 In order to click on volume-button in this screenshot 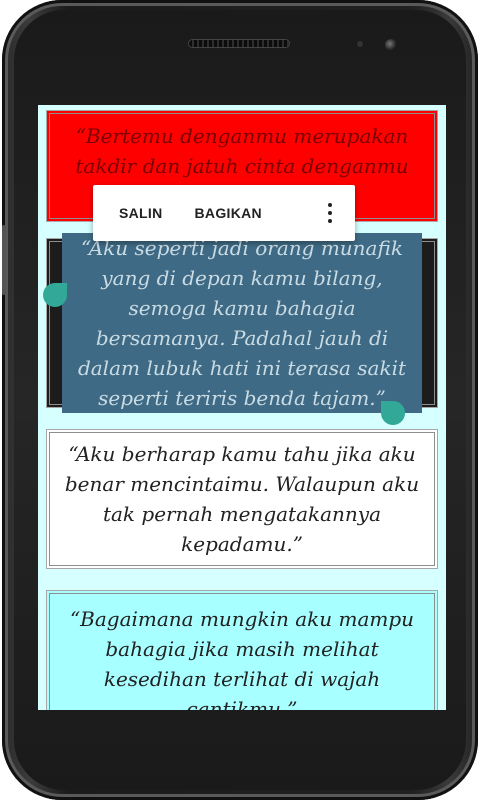, I will do `click(4, 260)`.